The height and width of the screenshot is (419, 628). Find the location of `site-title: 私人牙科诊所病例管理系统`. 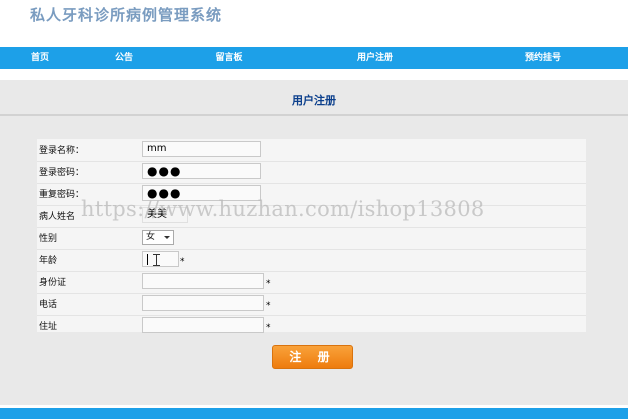

site-title: 私人牙科诊所病例管理系统 is located at coordinates (126, 15).